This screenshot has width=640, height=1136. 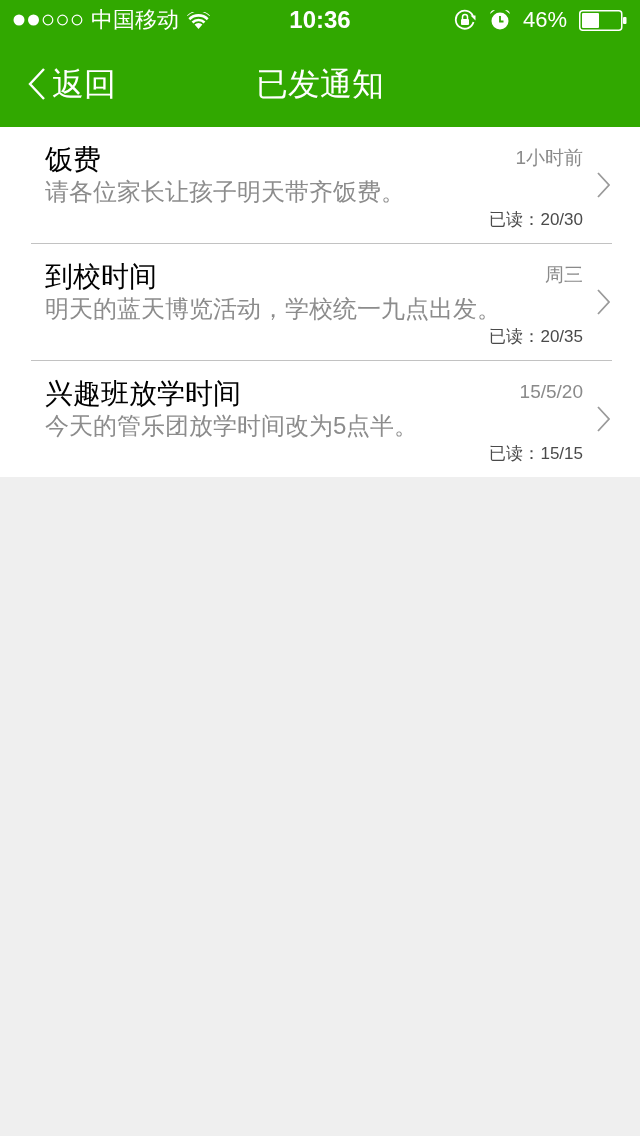 What do you see at coordinates (465, 20) in the screenshot?
I see `rotation-lock-icon` at bounding box center [465, 20].